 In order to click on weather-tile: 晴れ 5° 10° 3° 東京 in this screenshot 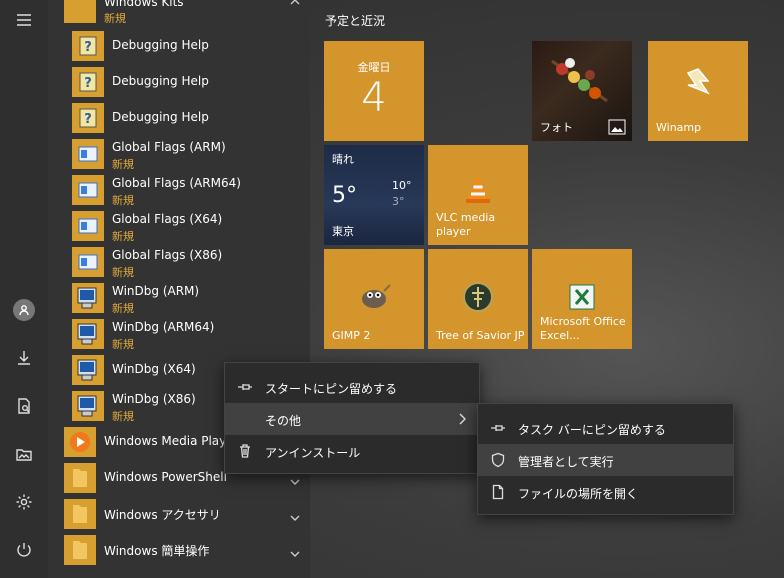, I will do `click(374, 195)`.